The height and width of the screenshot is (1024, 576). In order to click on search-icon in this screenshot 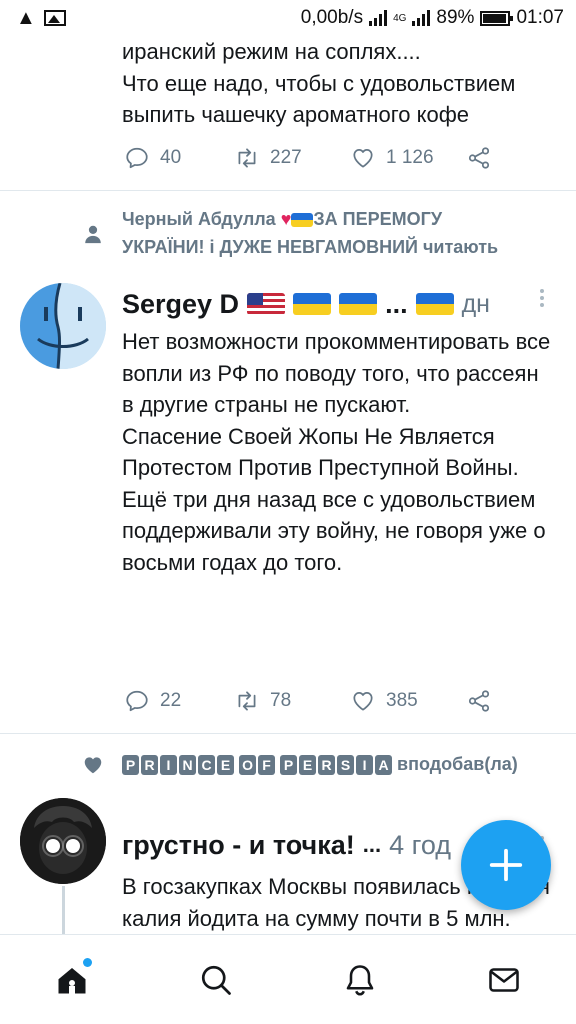, I will do `click(216, 980)`.